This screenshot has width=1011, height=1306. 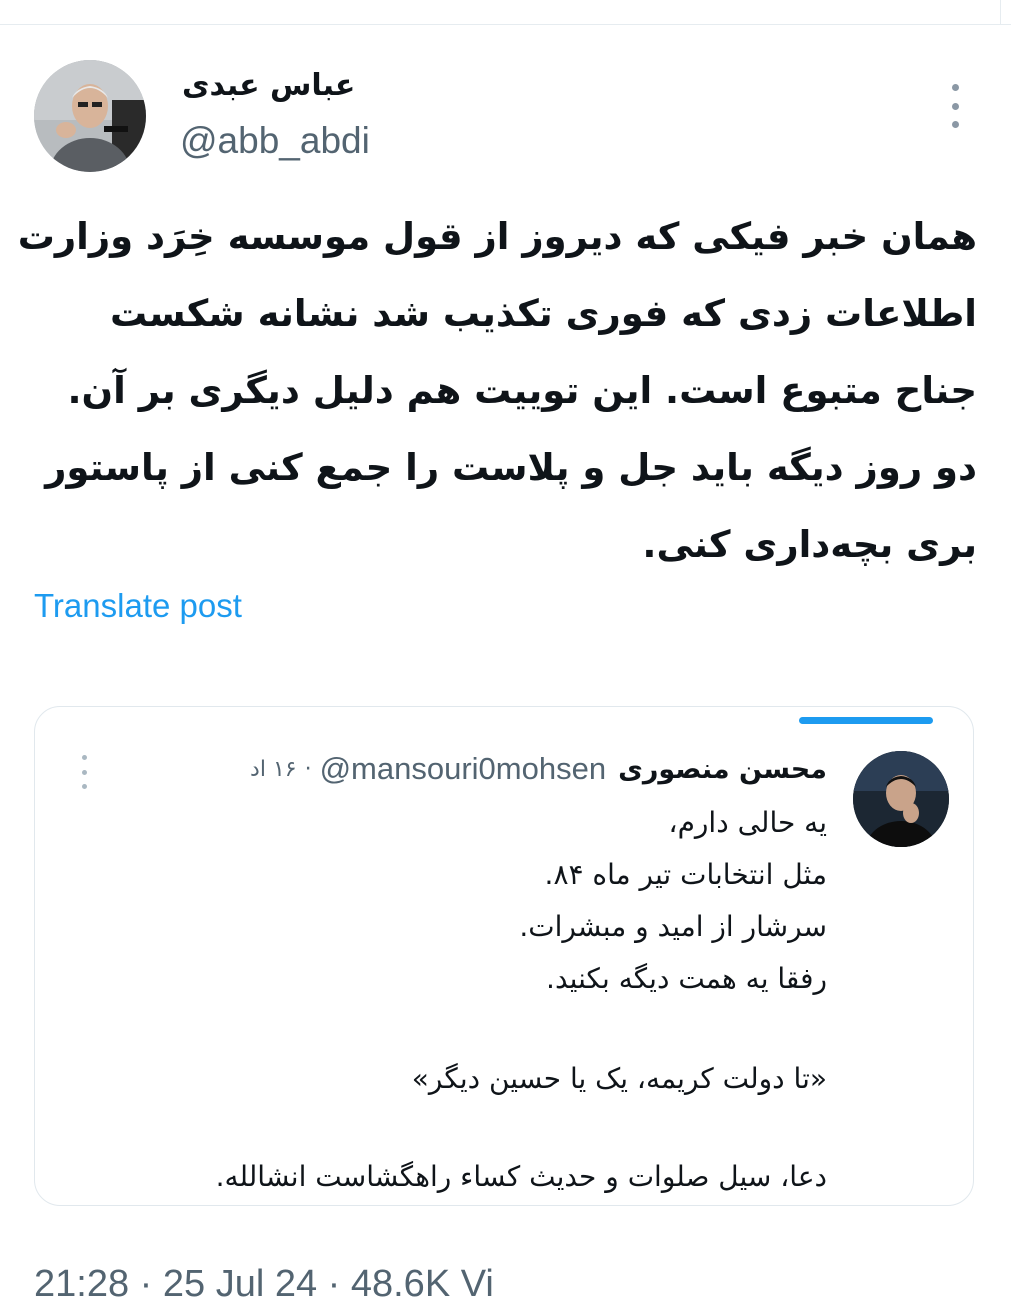 I want to click on translate-post-link: Translate post, so click(x=138, y=606).